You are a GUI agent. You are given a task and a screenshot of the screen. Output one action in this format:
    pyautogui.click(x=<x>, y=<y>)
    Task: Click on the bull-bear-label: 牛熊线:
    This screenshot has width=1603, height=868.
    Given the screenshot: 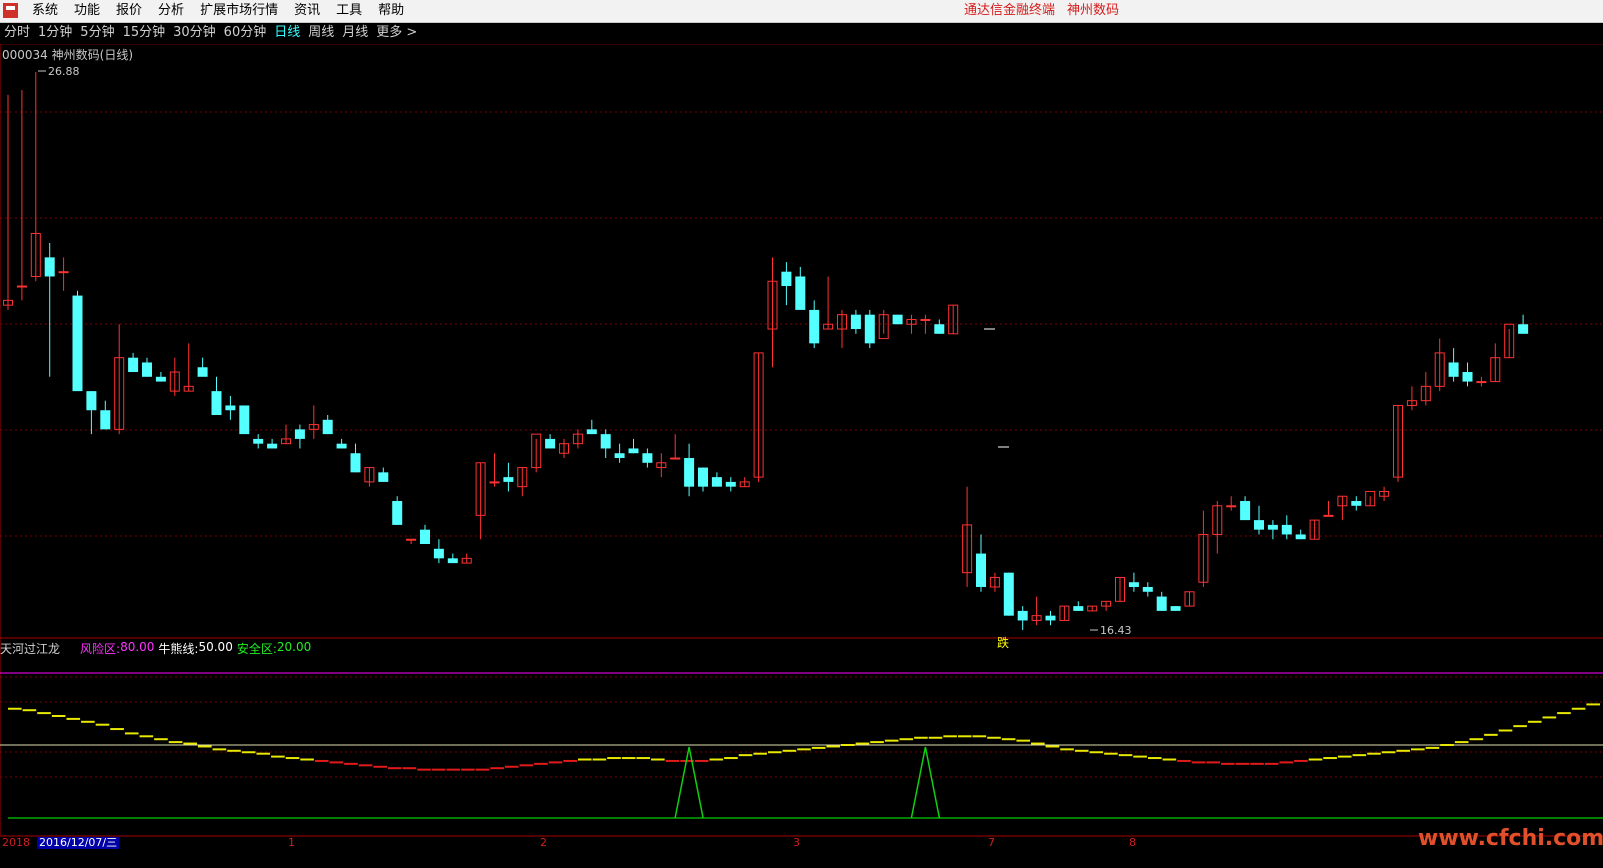 What is the action you would take?
    pyautogui.click(x=178, y=649)
    